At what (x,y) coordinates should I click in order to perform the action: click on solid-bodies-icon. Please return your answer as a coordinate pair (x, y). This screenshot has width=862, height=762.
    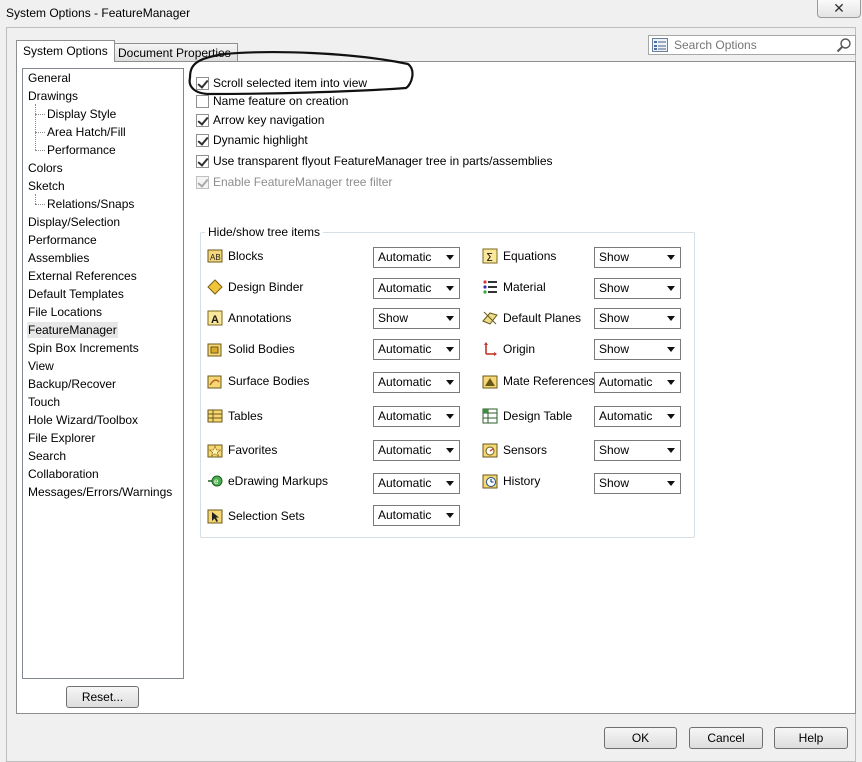
    Looking at the image, I should click on (214, 350).